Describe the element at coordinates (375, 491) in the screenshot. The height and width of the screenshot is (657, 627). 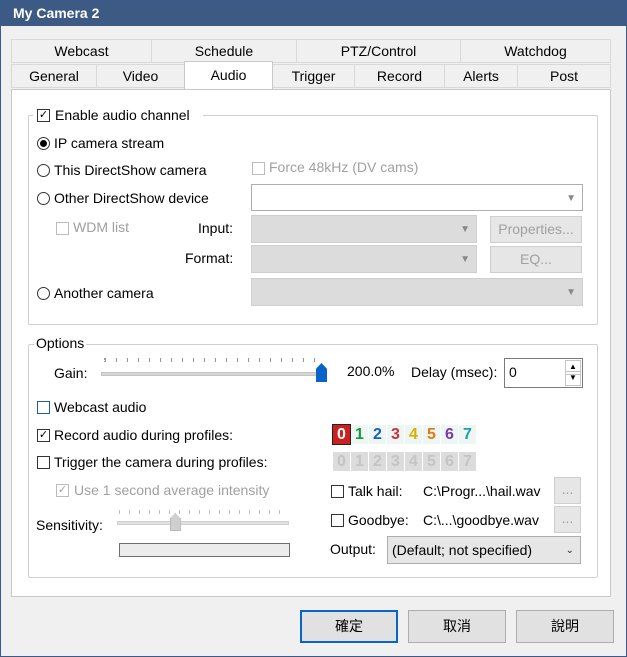
I see `talk-hail-label: Talk hail:` at that location.